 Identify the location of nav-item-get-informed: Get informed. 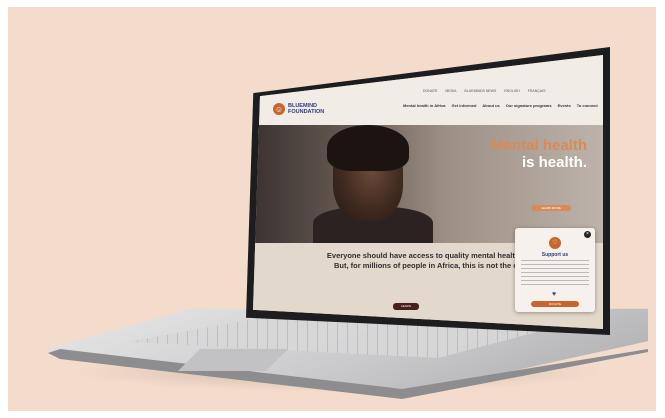
(464, 105).